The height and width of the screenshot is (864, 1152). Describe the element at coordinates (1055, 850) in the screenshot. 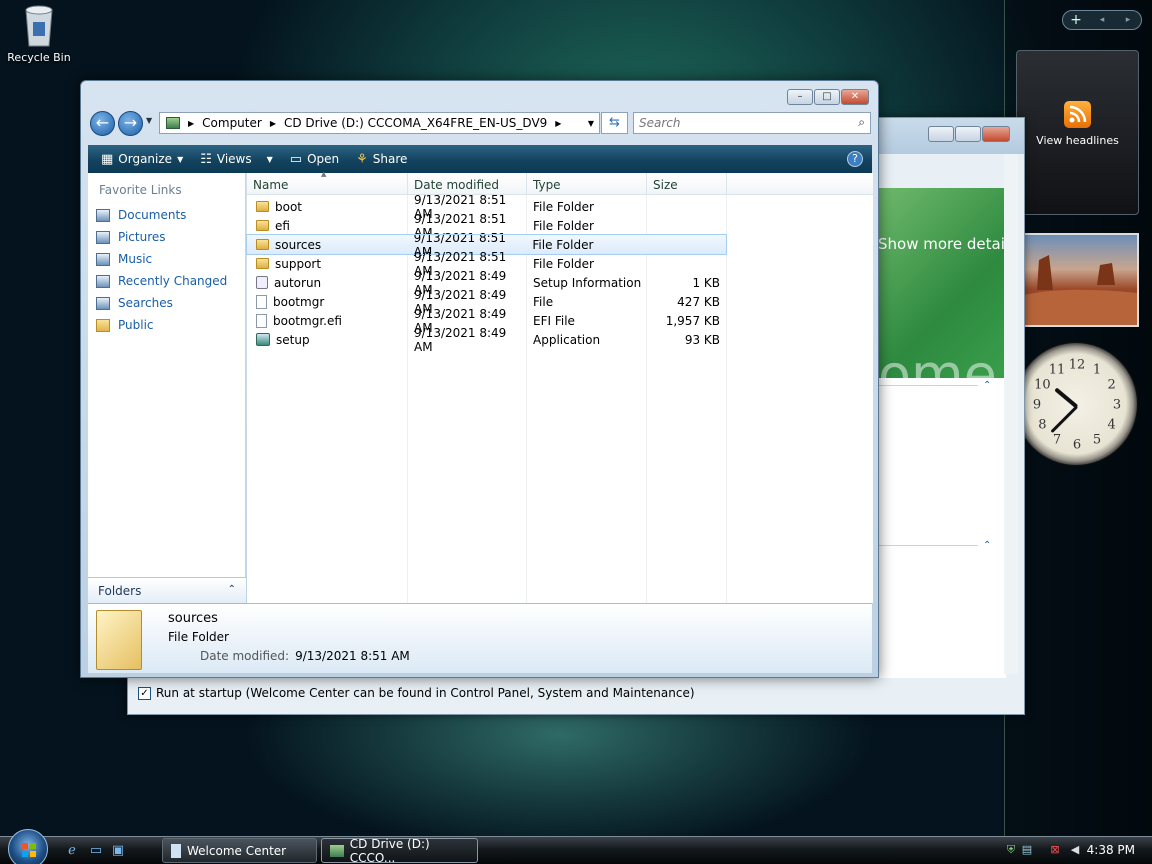

I see `network-disconnected-icon: ⊠` at that location.